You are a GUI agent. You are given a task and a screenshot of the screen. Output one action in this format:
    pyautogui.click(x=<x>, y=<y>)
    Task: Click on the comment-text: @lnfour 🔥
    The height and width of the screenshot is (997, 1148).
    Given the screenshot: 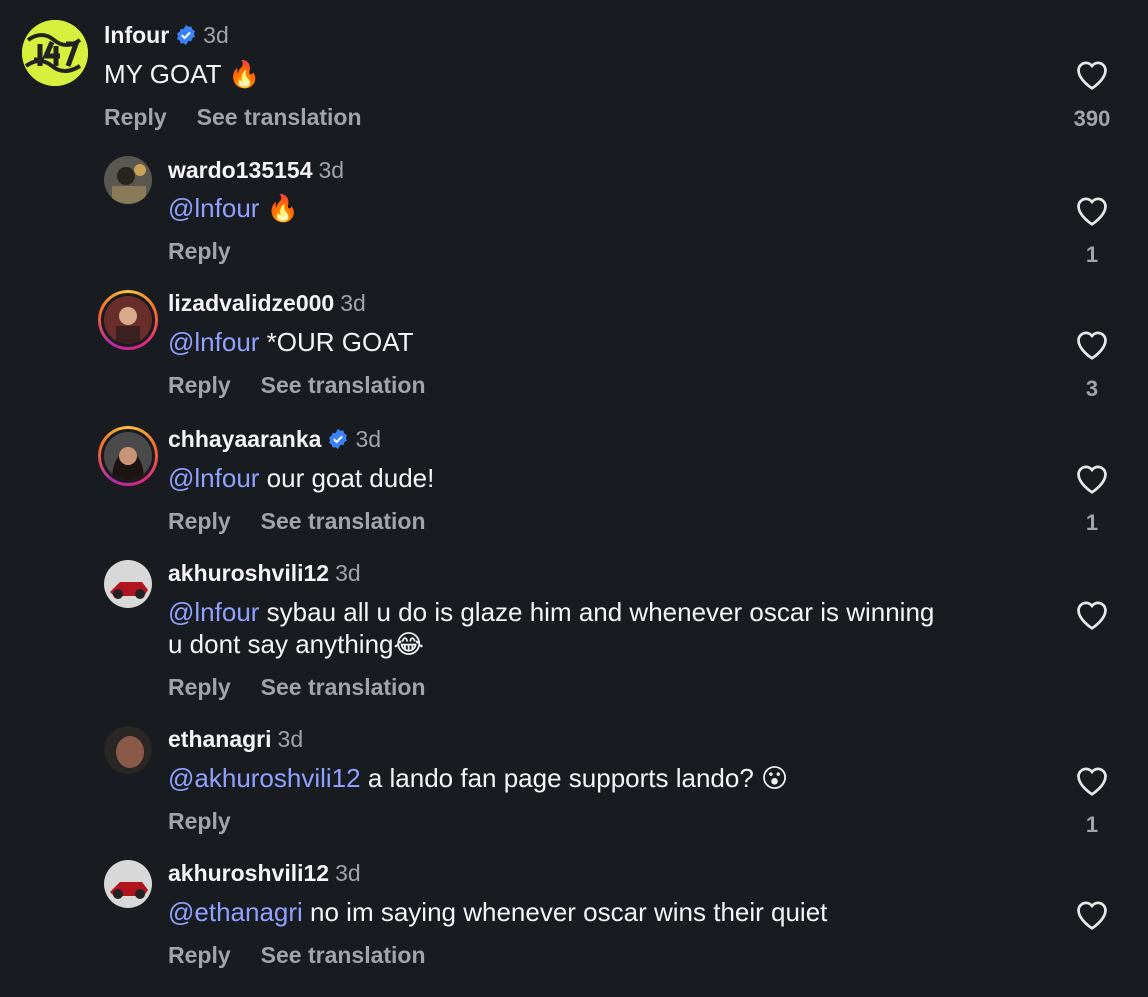 What is the action you would take?
    pyautogui.click(x=233, y=208)
    